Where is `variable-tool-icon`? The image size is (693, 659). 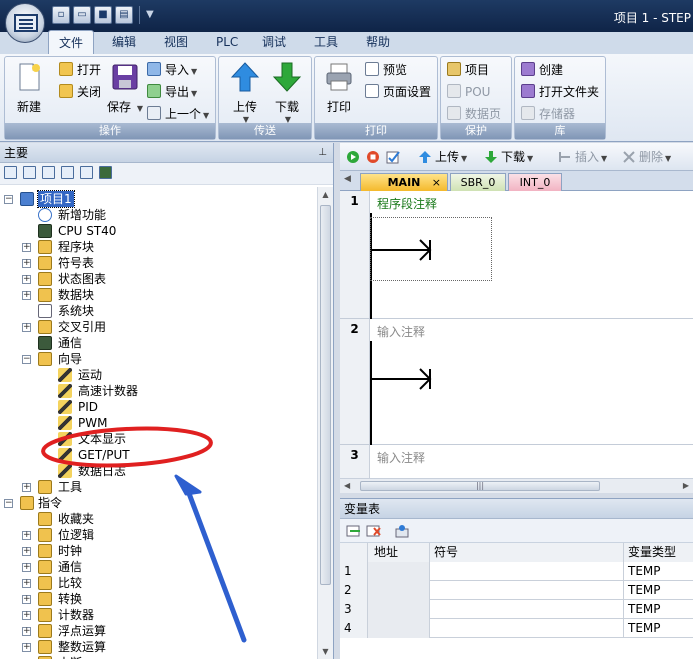 variable-tool-icon is located at coordinates (402, 531).